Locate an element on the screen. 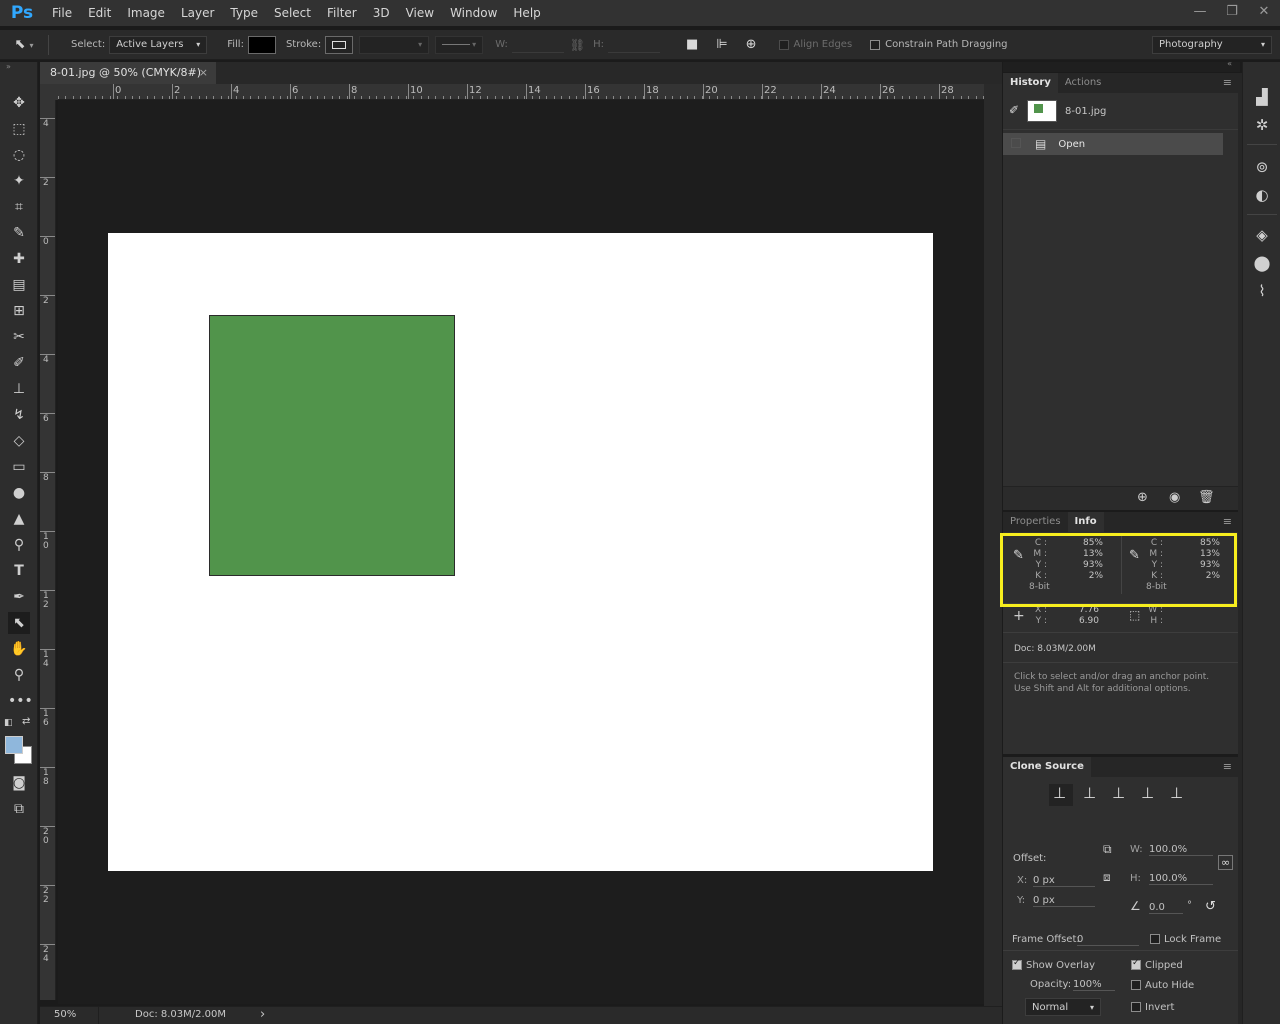 The height and width of the screenshot is (1024, 1280). path-selection-preset-icon: ⬉ ▾ is located at coordinates (24, 44).